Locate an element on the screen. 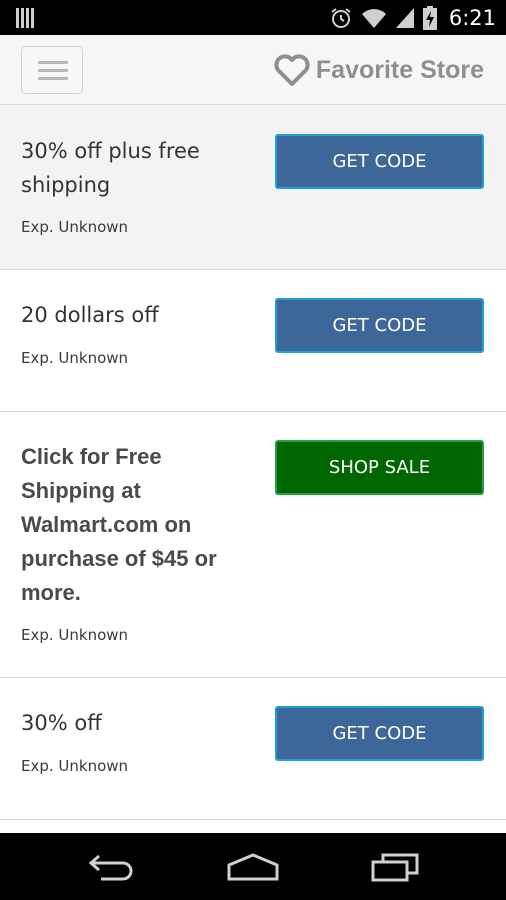 This screenshot has width=506, height=900. back-icon is located at coordinates (110, 867).